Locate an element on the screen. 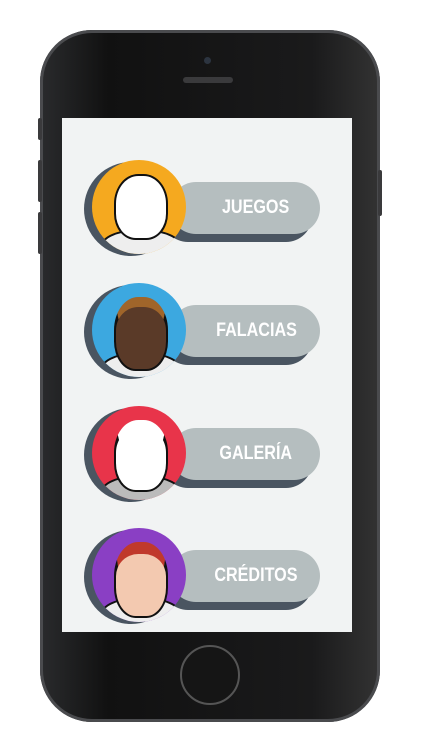 The height and width of the screenshot is (750, 422). home-button is located at coordinates (210, 675).